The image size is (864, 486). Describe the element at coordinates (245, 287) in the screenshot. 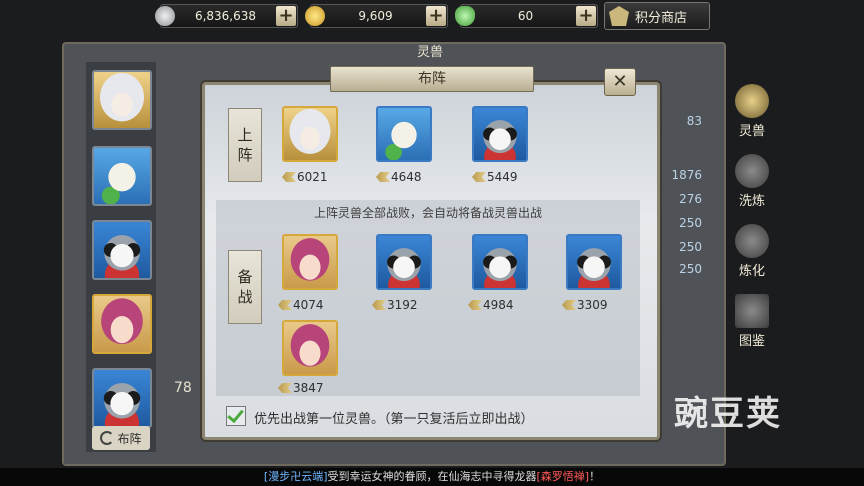

I see `reserve-section-tag: 备 战` at that location.